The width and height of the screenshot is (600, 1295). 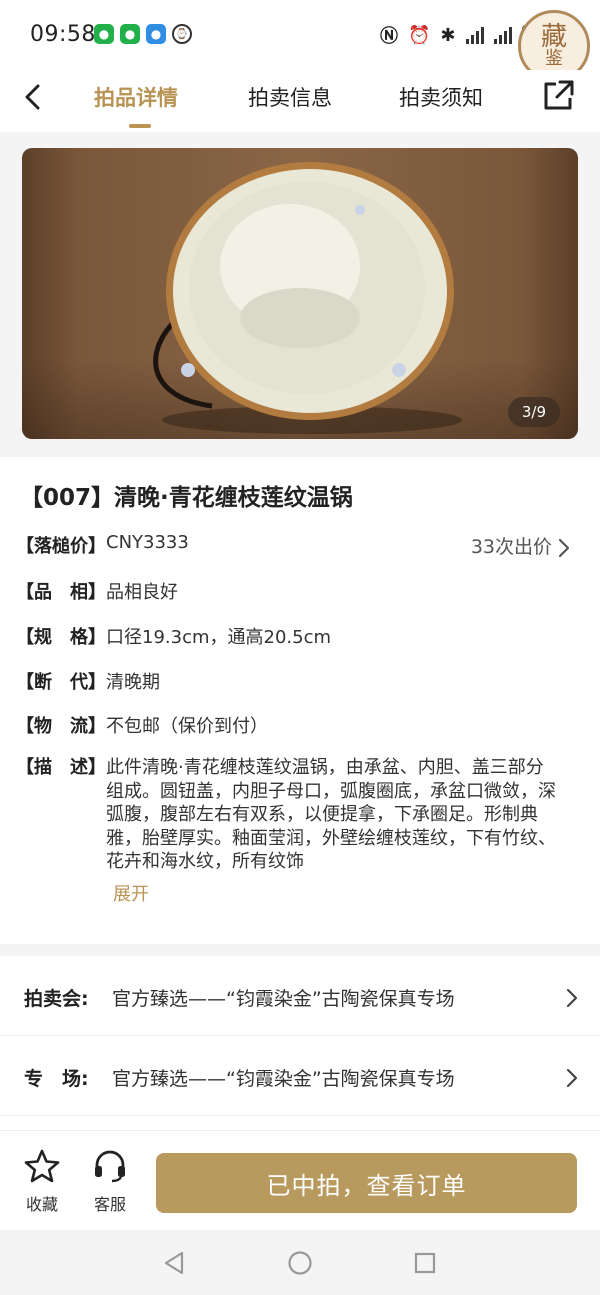 What do you see at coordinates (41, 1204) in the screenshot?
I see `favorite-label: 收藏` at bounding box center [41, 1204].